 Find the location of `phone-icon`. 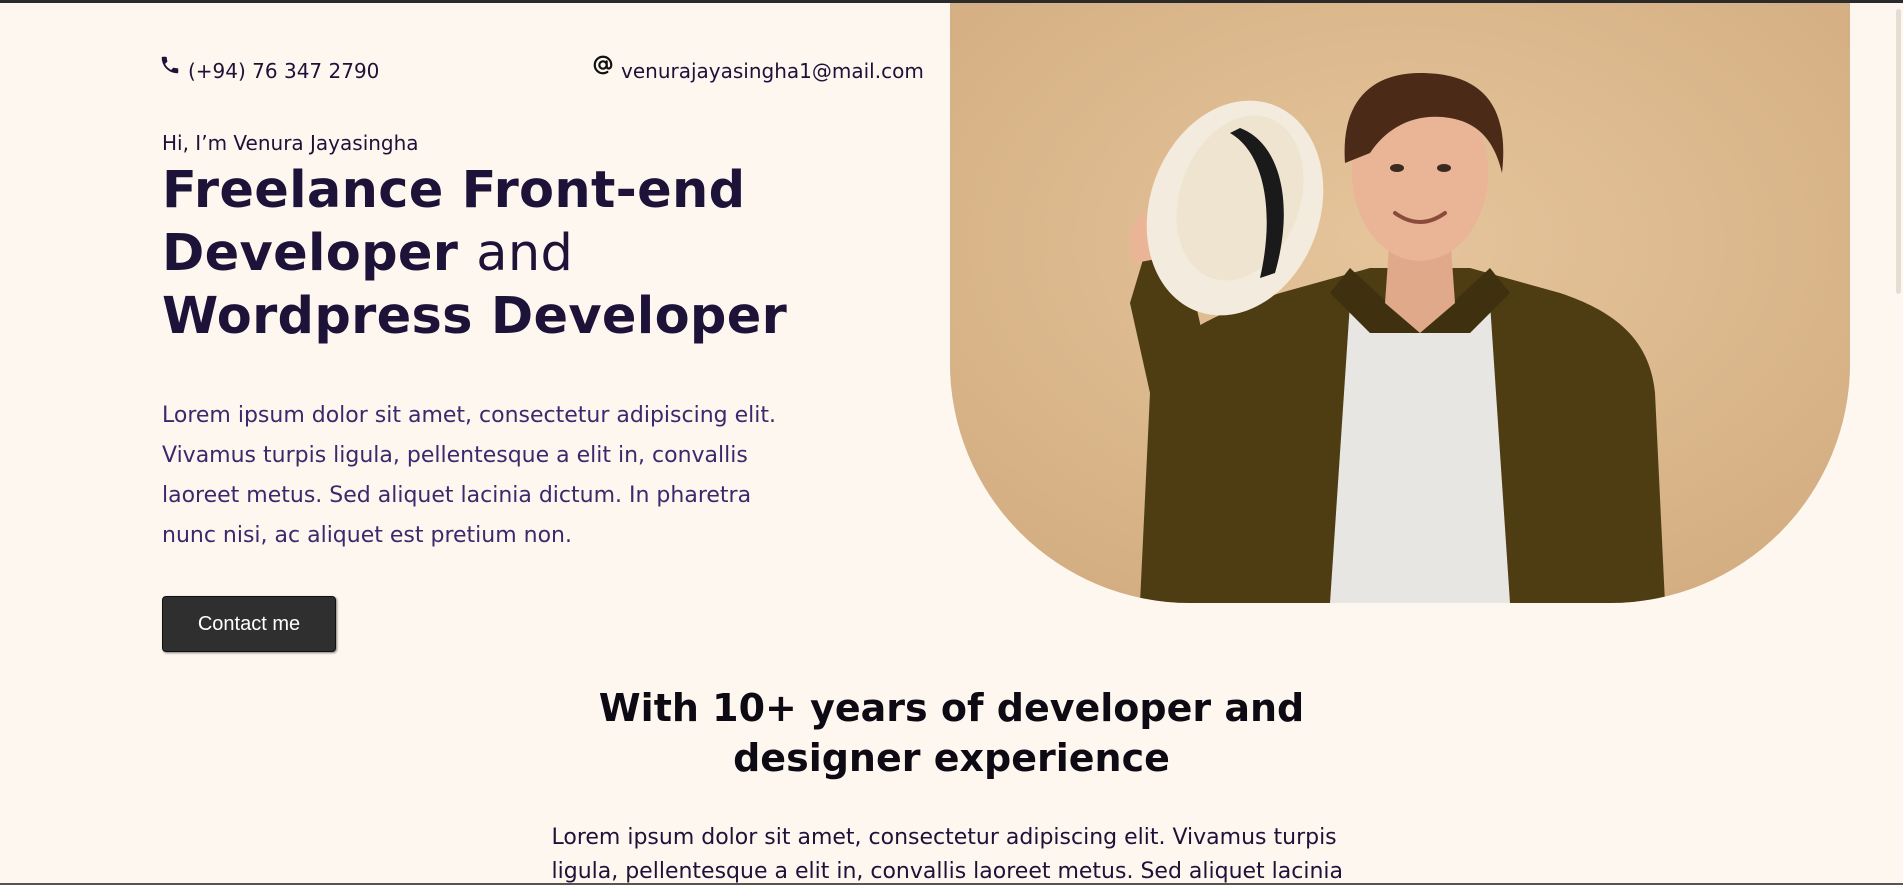

phone-icon is located at coordinates (170, 65).